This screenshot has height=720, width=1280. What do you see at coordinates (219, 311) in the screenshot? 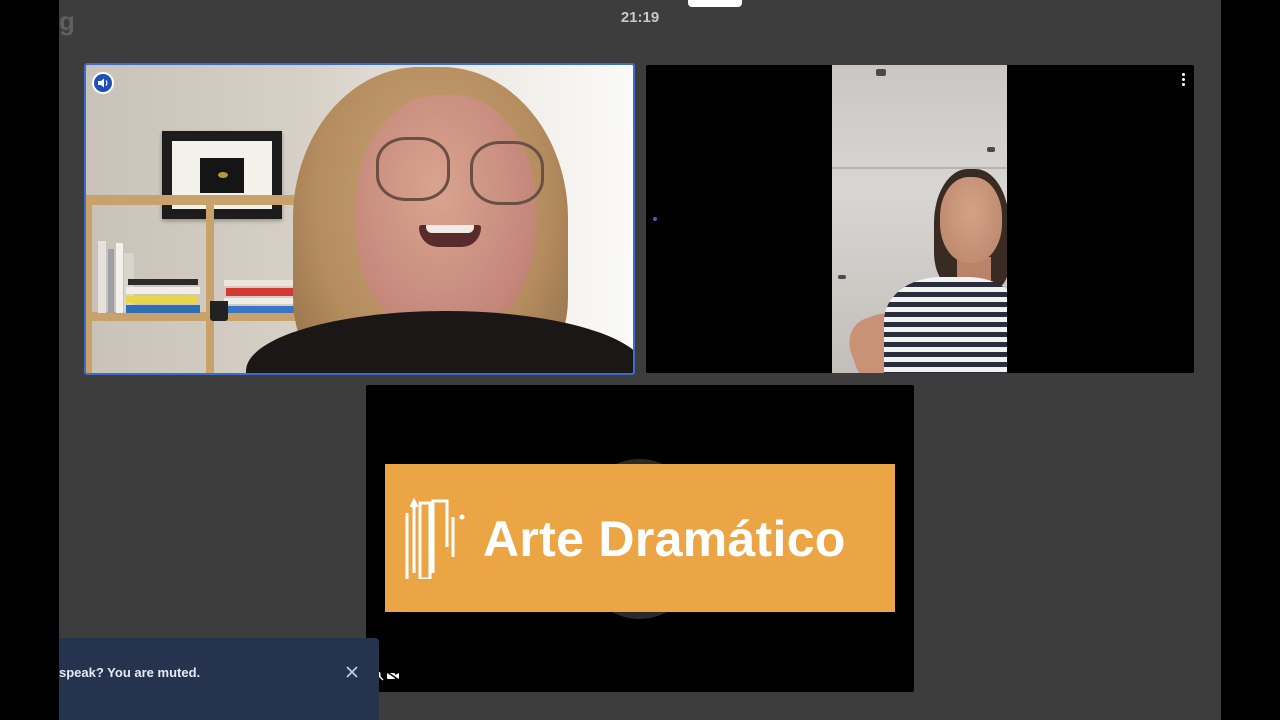
I see `pen-cup` at bounding box center [219, 311].